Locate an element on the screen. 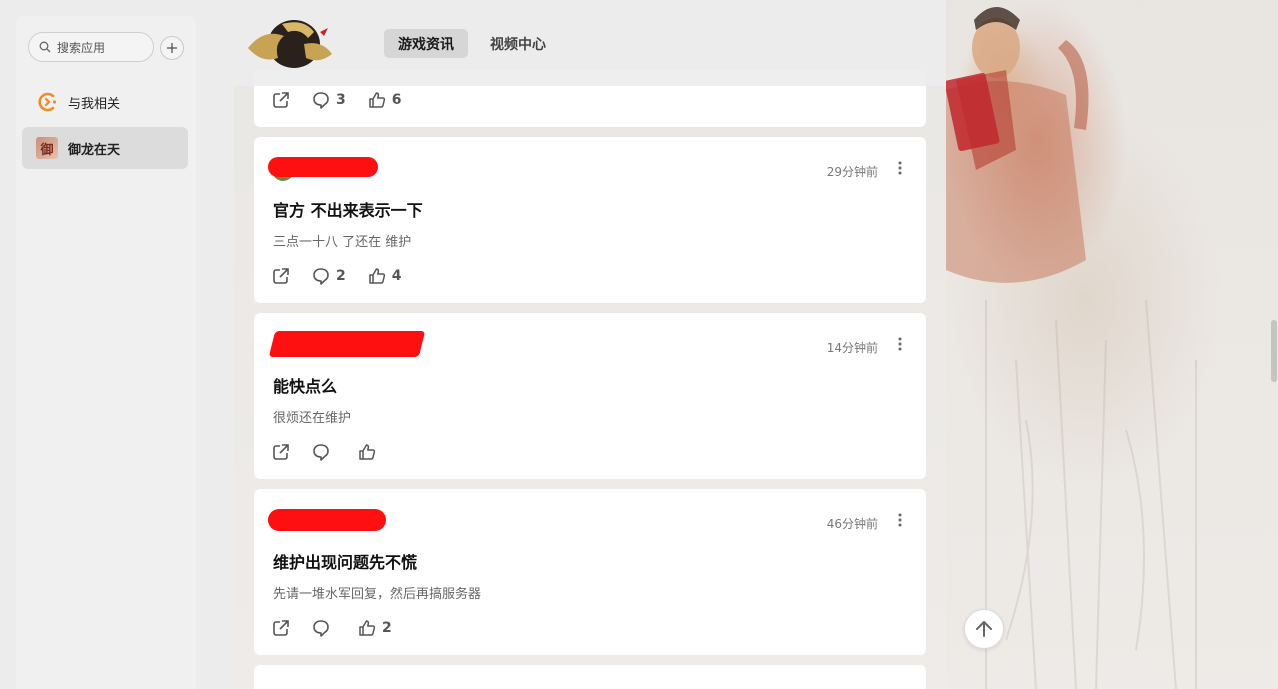 This screenshot has height=689, width=1278. tab-game-news: 游戏资讯 is located at coordinates (426, 43).